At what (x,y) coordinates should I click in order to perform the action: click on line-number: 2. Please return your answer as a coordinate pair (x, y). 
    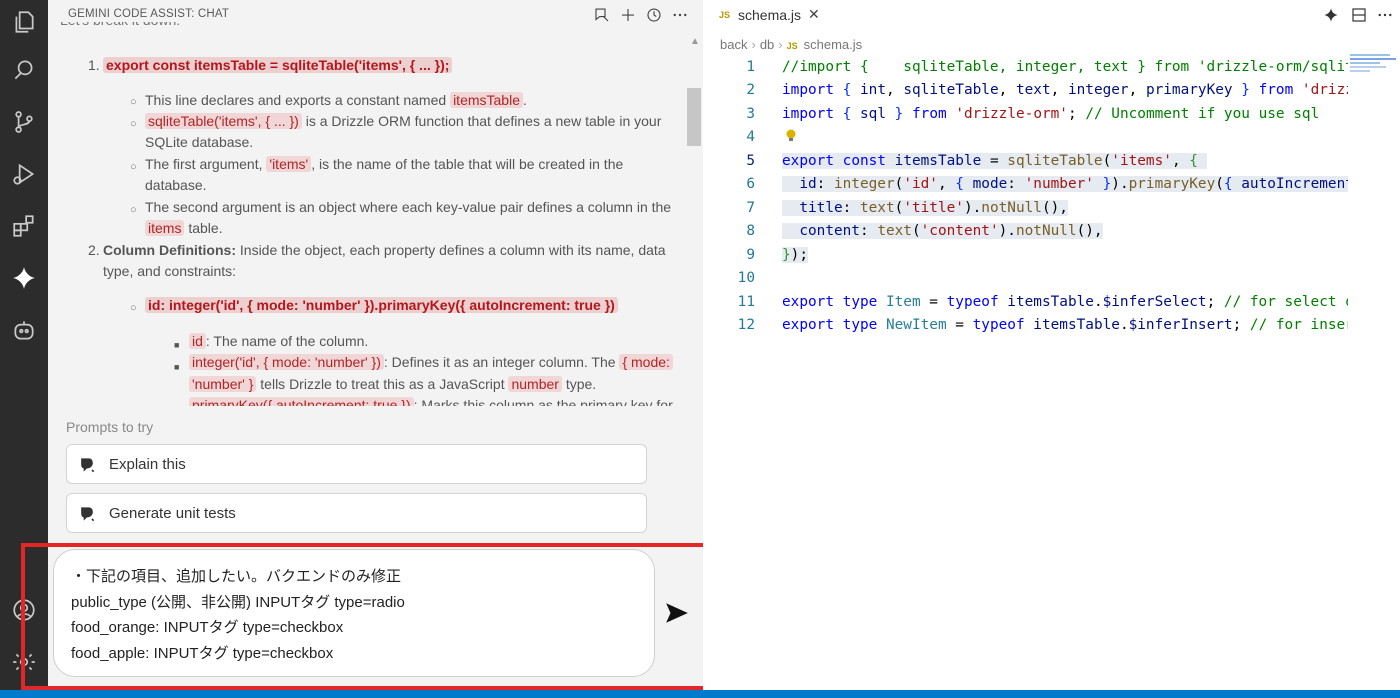
    Looking at the image, I should click on (750, 90).